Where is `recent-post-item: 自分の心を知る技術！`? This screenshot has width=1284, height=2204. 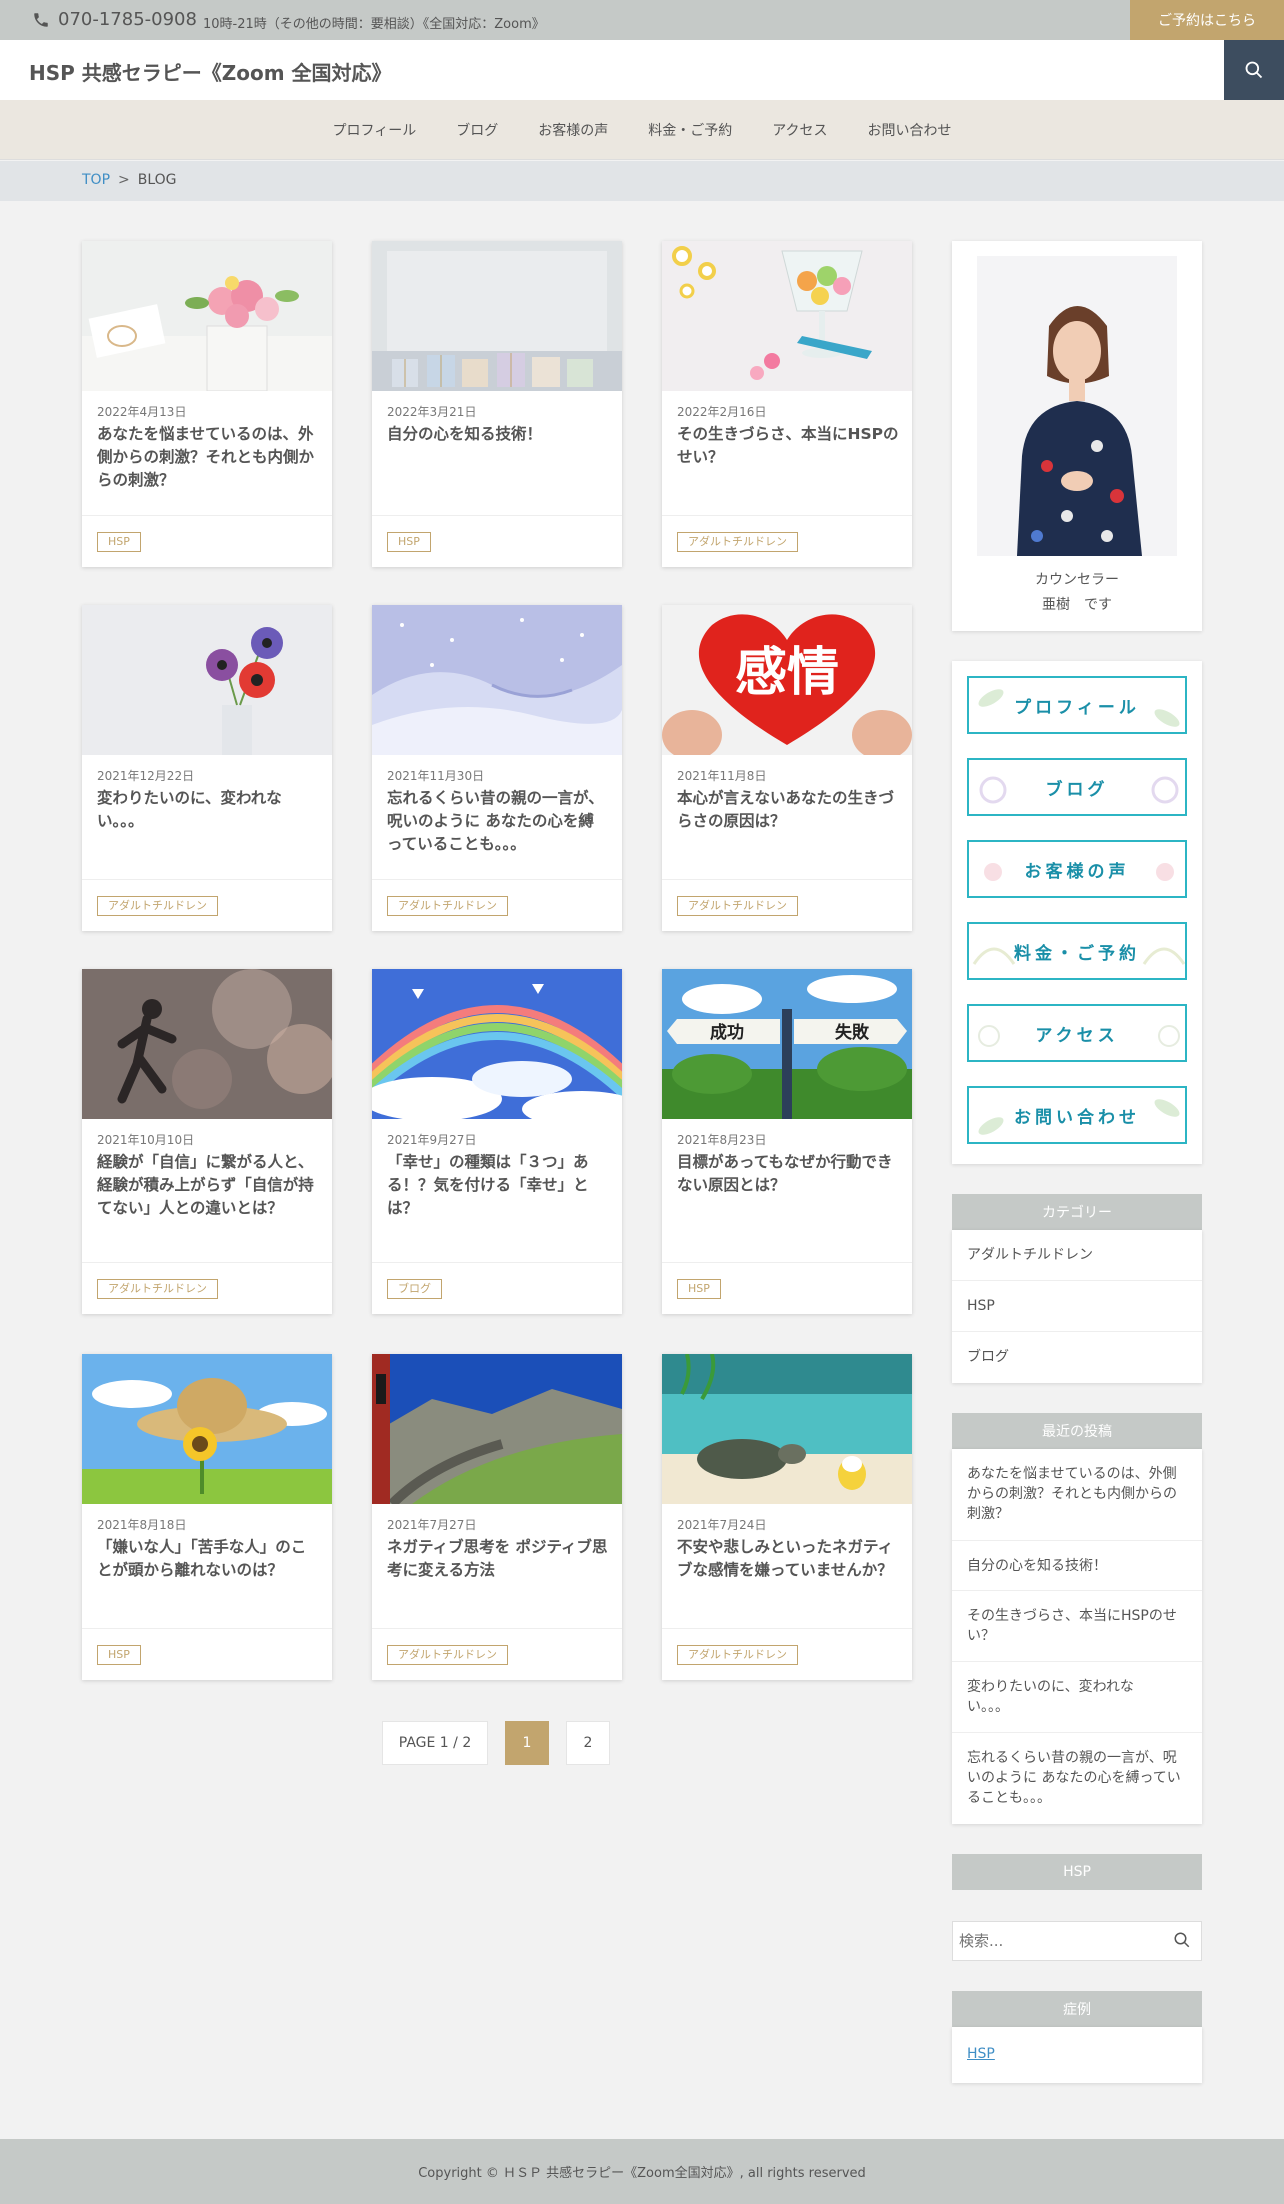 recent-post-item: 自分の心を知る技術！ is located at coordinates (1077, 1566).